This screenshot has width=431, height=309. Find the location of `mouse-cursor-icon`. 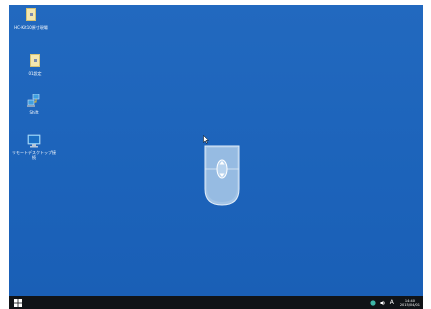

mouse-cursor-icon is located at coordinates (206, 139).